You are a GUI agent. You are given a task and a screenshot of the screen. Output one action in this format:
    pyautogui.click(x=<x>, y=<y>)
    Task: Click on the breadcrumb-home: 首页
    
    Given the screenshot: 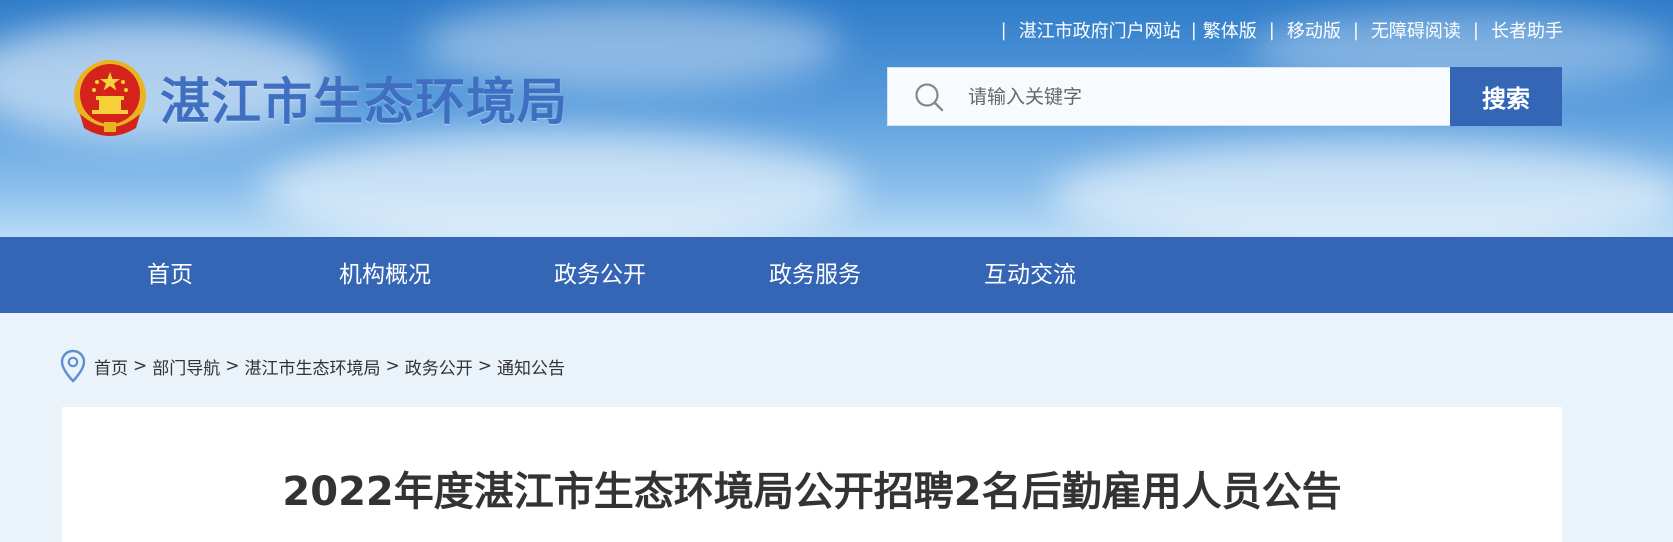 What is the action you would take?
    pyautogui.click(x=111, y=366)
    